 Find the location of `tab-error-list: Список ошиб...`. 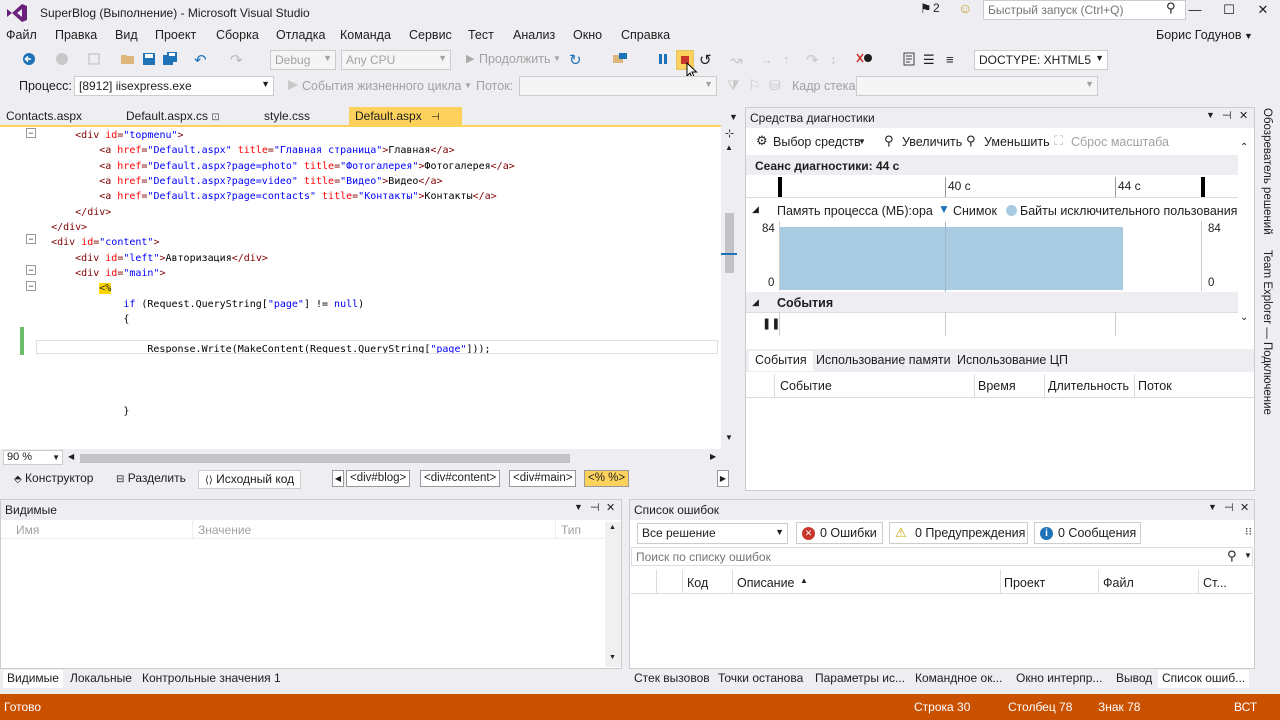

tab-error-list: Список ошиб... is located at coordinates (1204, 679).